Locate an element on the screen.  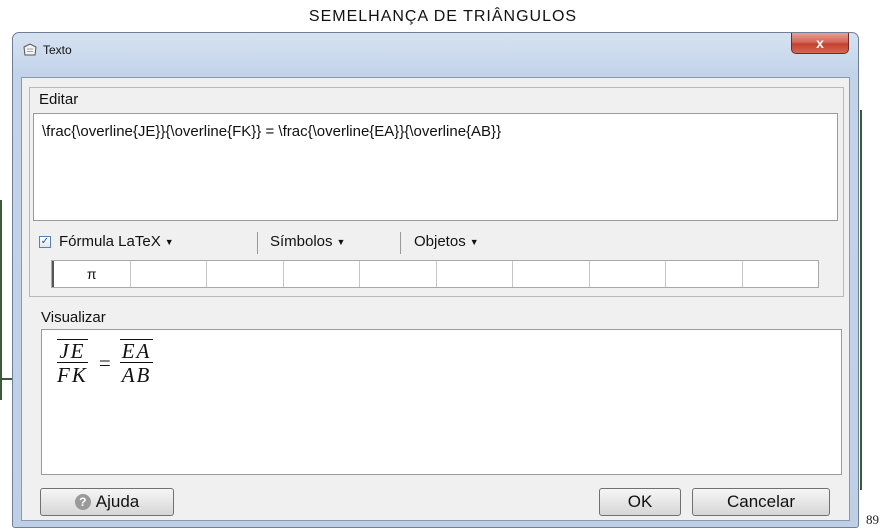
latex-formula-dropdown: Fórmula LaTeX ▼ is located at coordinates (116, 241).